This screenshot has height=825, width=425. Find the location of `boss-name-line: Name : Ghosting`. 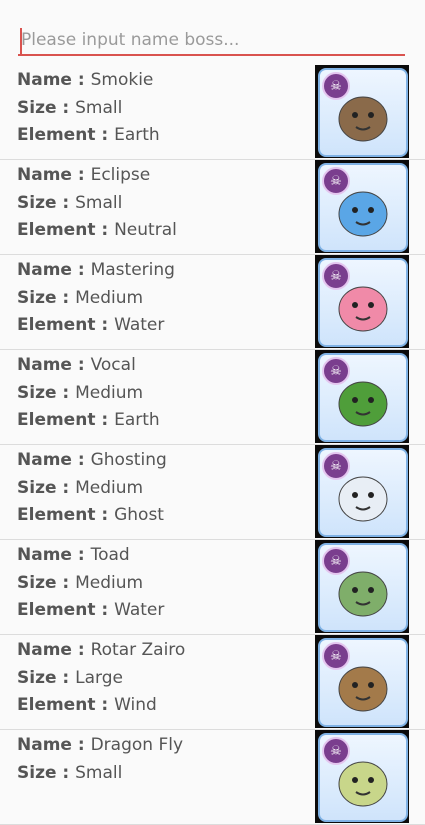

boss-name-line: Name : Ghosting is located at coordinates (92, 461).